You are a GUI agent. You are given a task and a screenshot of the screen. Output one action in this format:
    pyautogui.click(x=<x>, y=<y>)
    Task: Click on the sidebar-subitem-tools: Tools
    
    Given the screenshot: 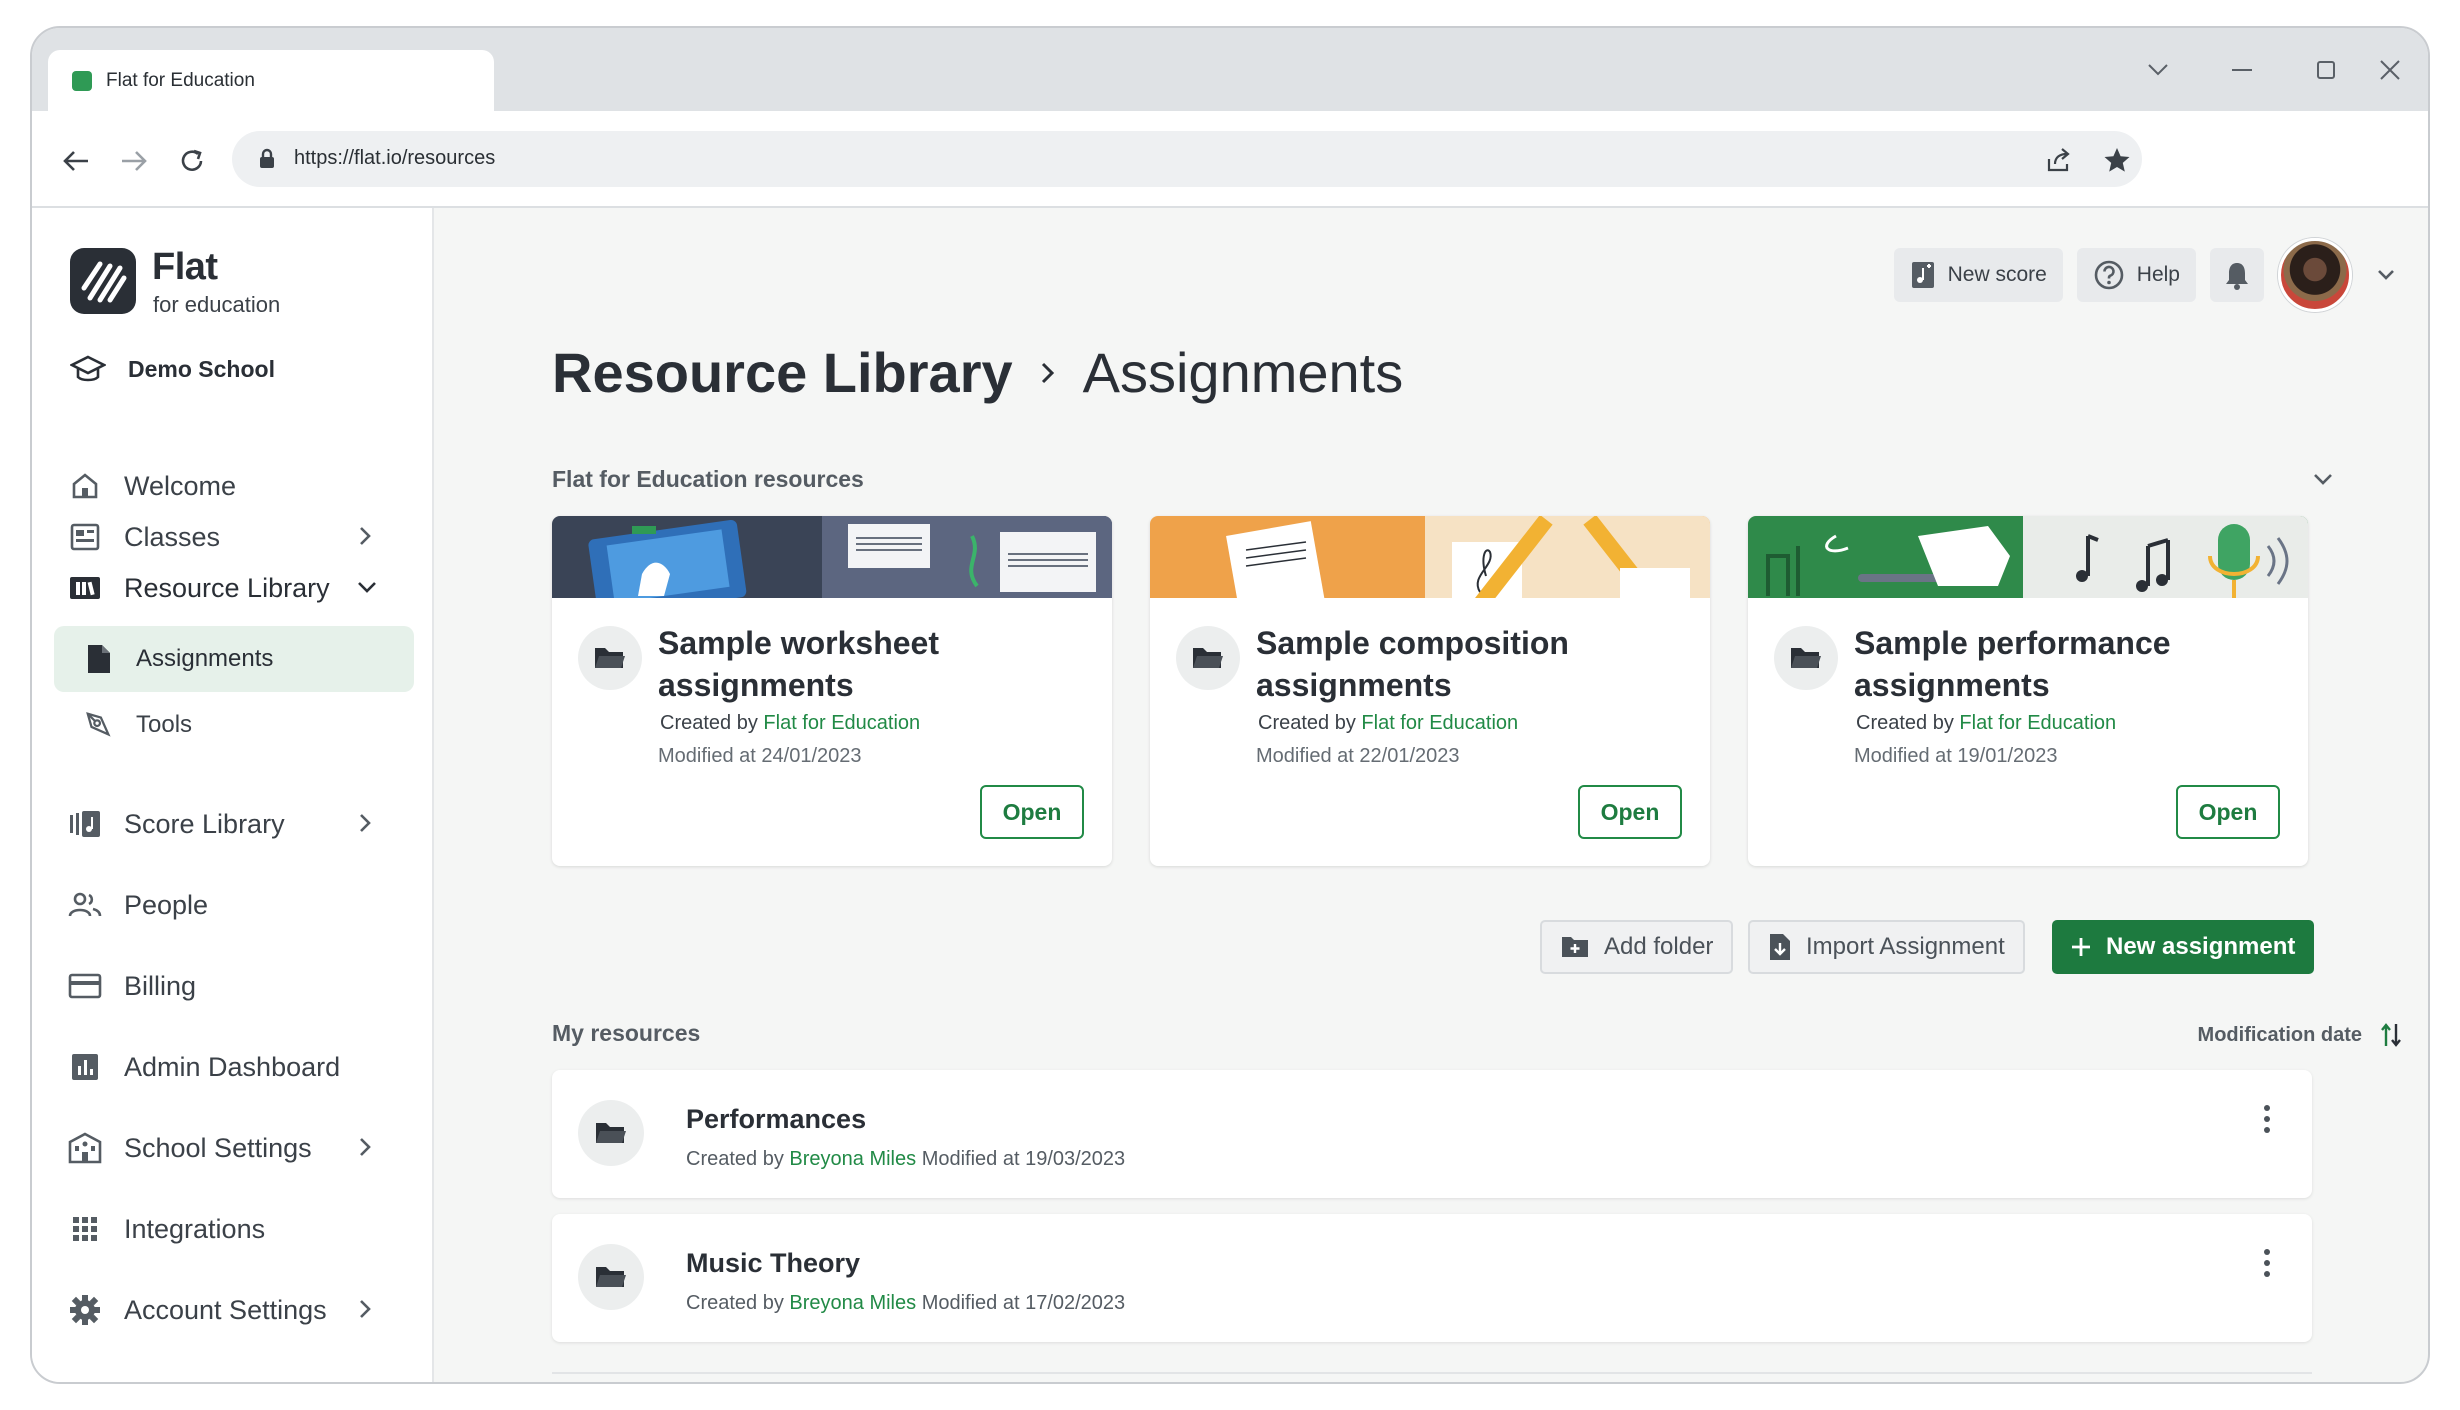 What is the action you would take?
    pyautogui.click(x=234, y=725)
    